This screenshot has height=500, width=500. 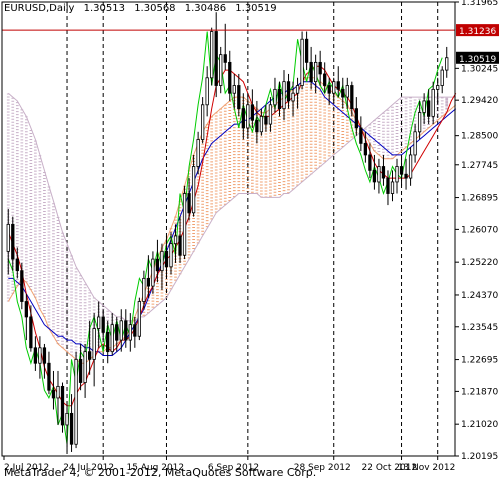 I want to click on y-tick-label: 1.22695, so click(x=479, y=361).